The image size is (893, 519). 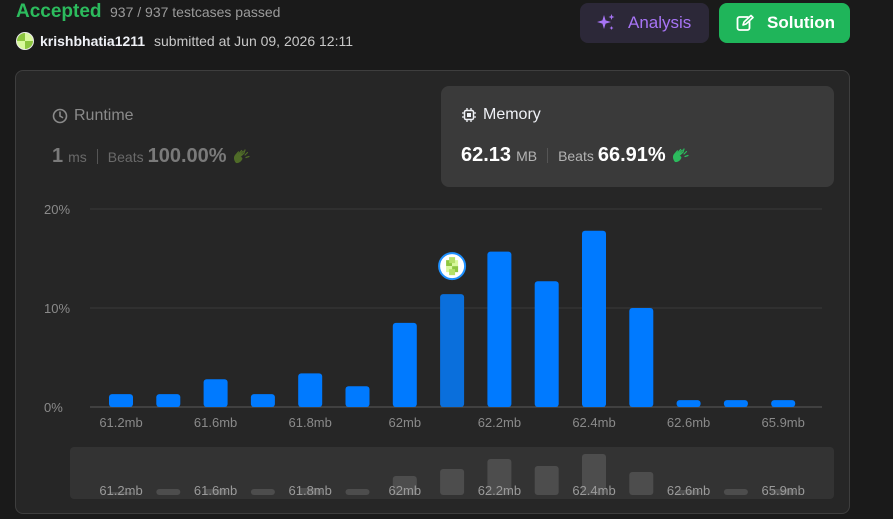 I want to click on sparkles-icon, so click(x=606, y=23).